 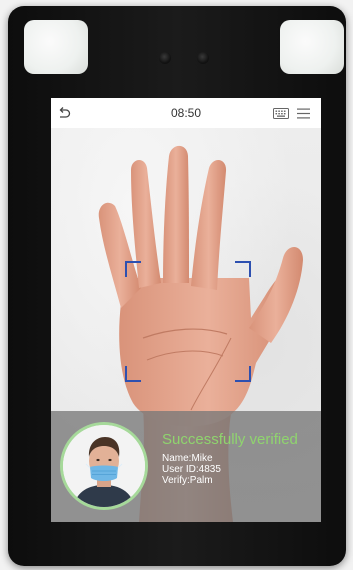 I want to click on scan-frame-corner-bottom-left, so click(x=133, y=374).